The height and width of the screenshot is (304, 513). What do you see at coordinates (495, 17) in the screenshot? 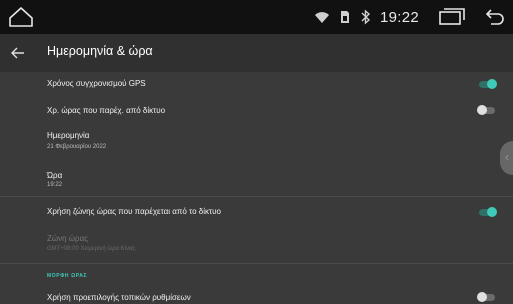
I see `back-icon` at bounding box center [495, 17].